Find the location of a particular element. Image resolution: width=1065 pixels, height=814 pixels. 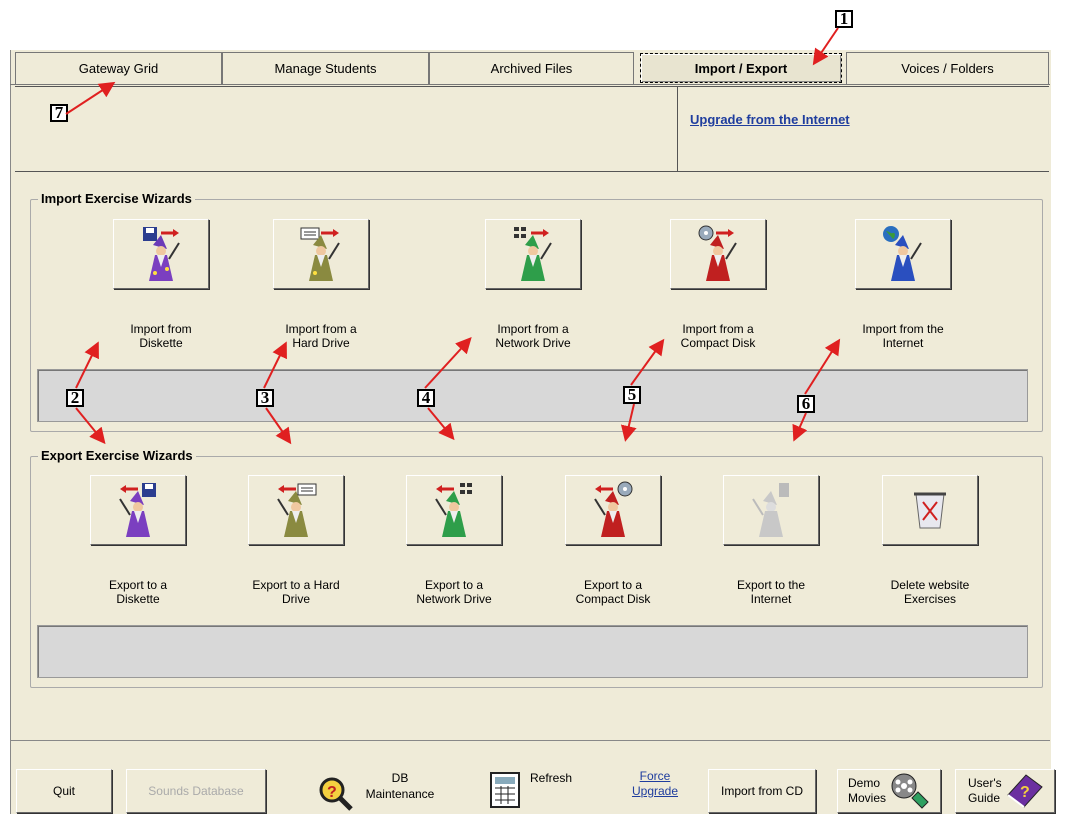

export-network-button is located at coordinates (454, 510).